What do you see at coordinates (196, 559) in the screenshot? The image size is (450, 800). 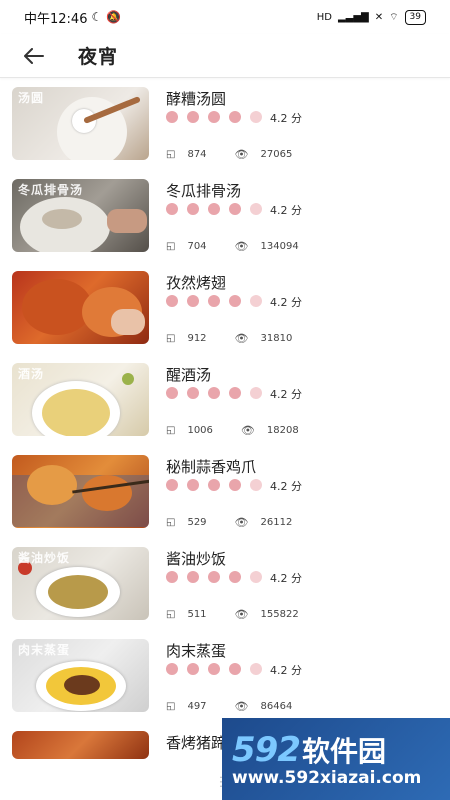 I see `recipe-name: 酱油炒饭` at bounding box center [196, 559].